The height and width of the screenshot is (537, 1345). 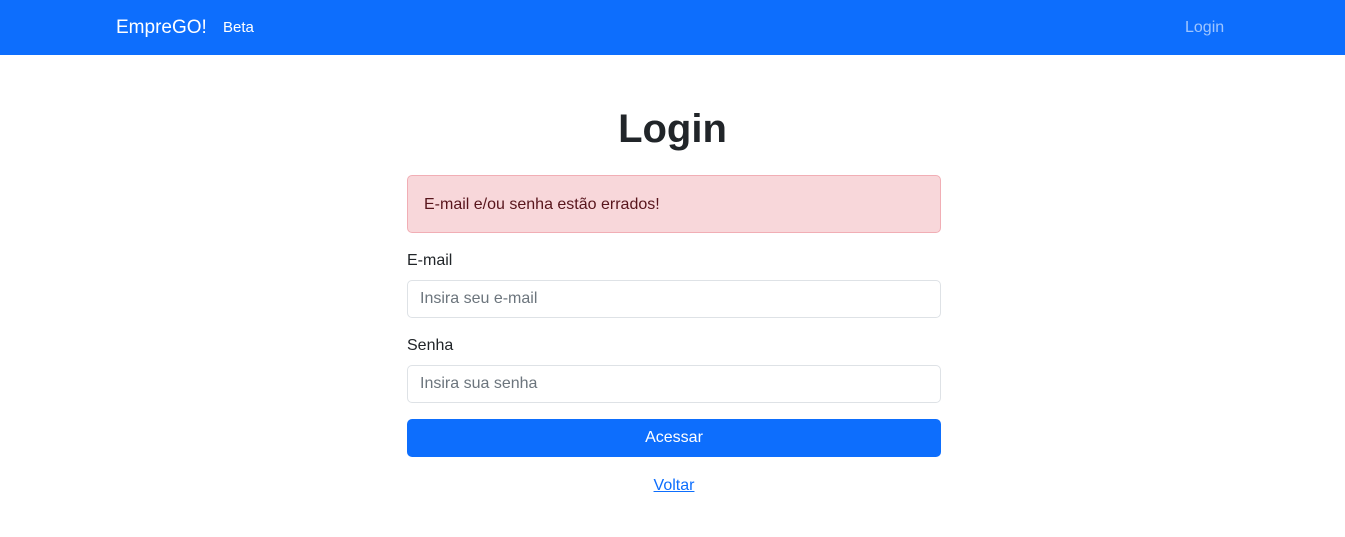 What do you see at coordinates (674, 204) in the screenshot?
I see `error-alert: E-mail e/ou senha estão errados!` at bounding box center [674, 204].